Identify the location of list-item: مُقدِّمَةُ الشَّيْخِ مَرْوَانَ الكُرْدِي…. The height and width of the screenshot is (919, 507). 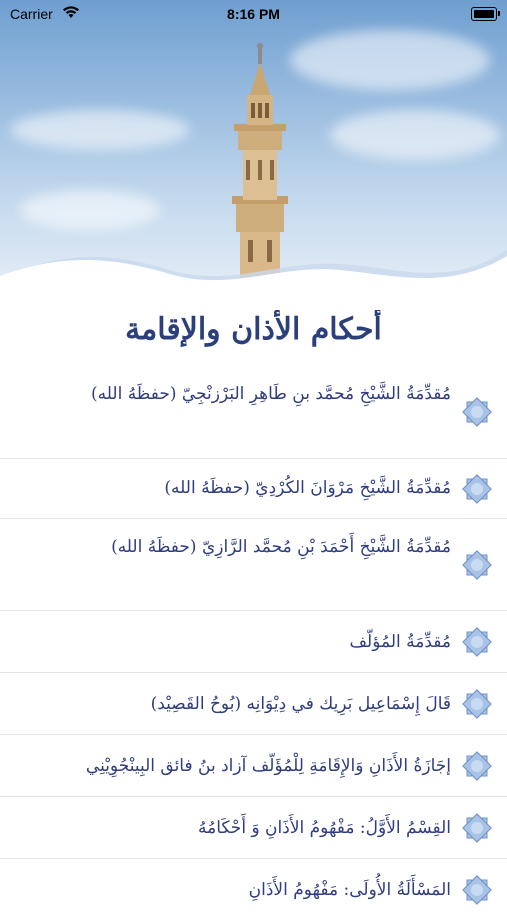
(253, 489).